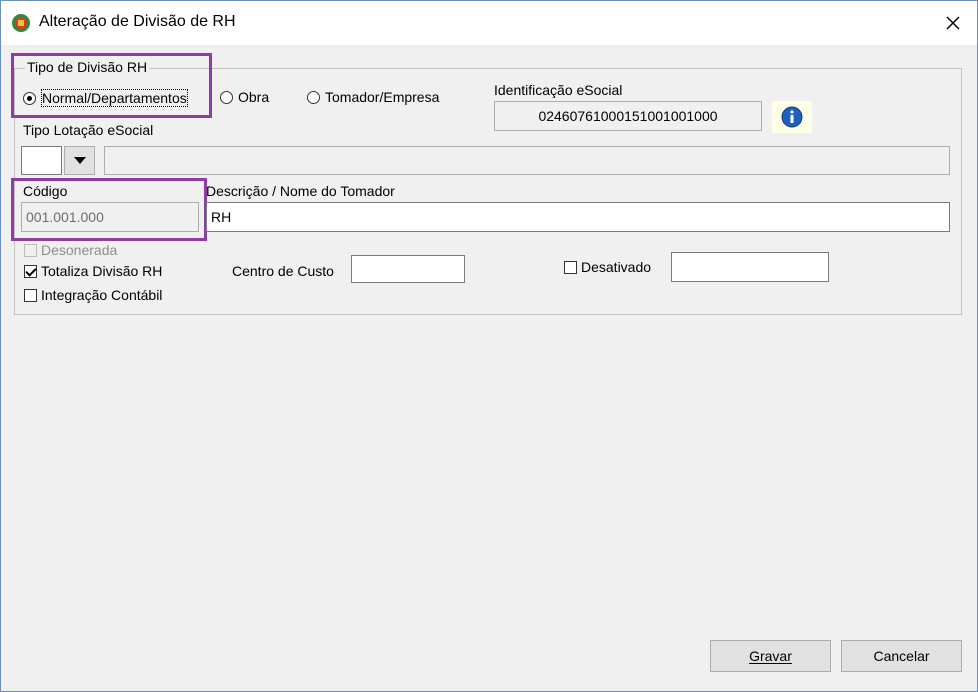  What do you see at coordinates (111, 85) in the screenshot?
I see `highlight-tipo-divisao` at bounding box center [111, 85].